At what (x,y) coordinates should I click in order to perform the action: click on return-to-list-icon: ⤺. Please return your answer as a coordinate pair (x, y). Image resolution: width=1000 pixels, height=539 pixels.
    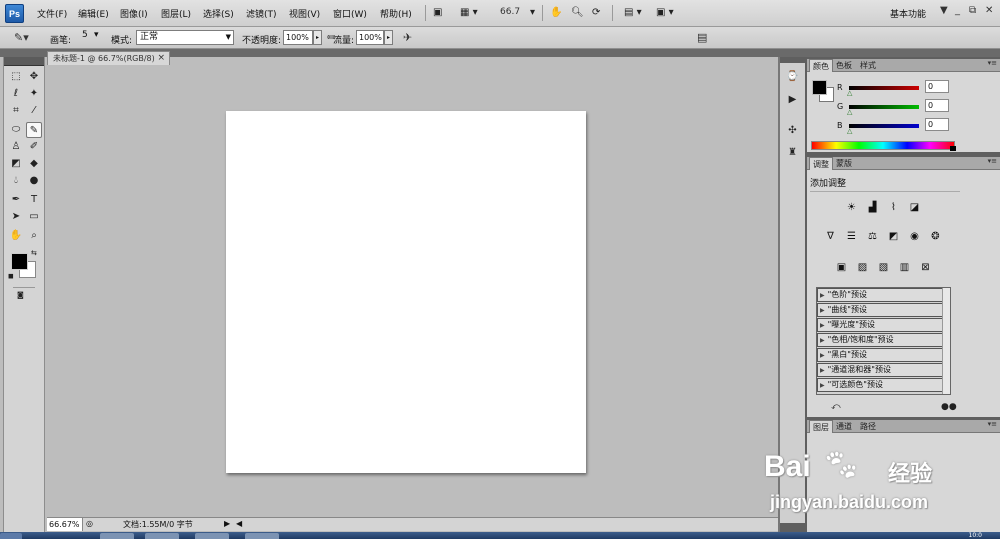
    Looking at the image, I should click on (836, 407).